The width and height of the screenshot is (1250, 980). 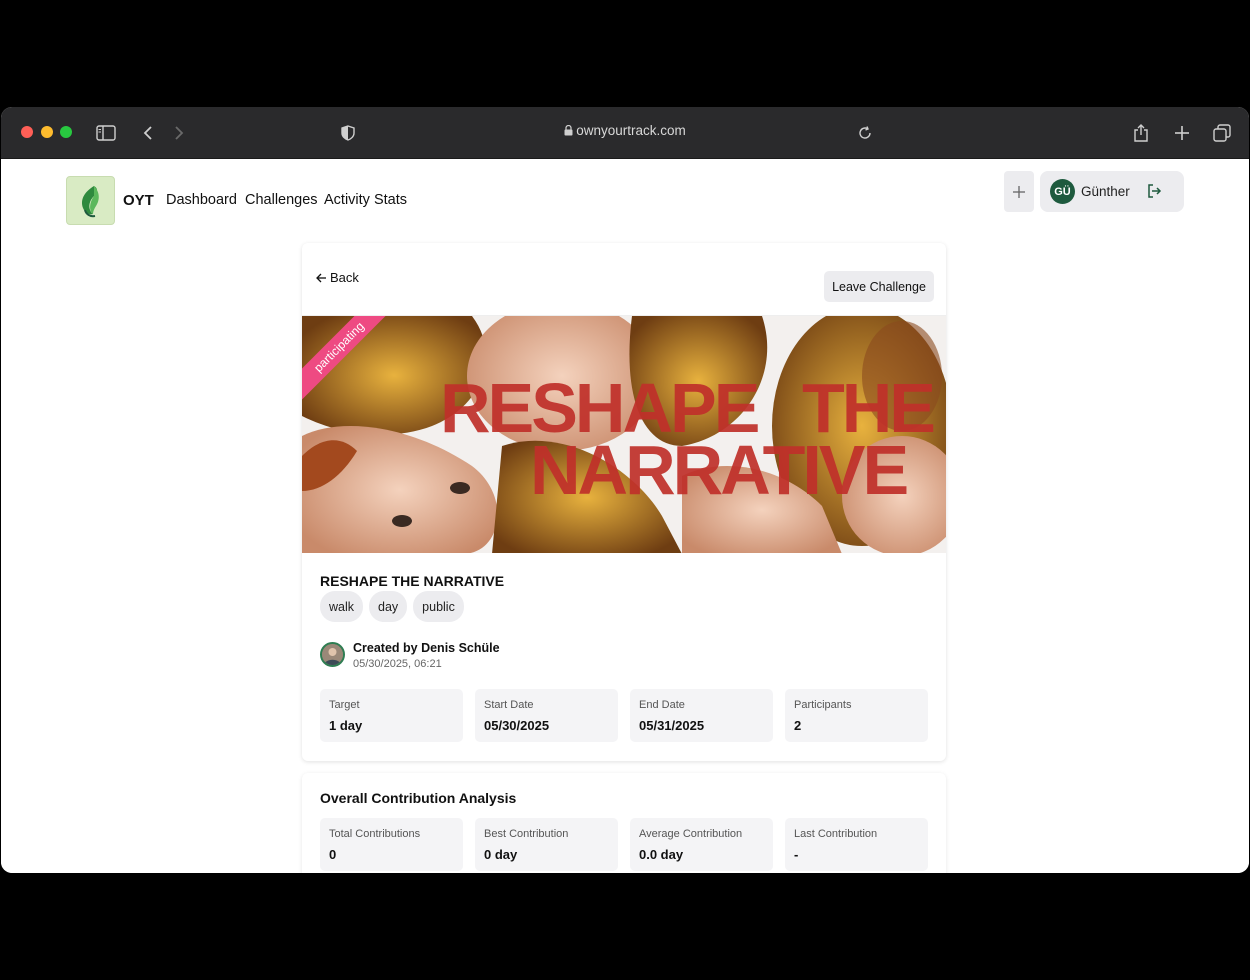 I want to click on stat-label: Best Contribution, so click(x=526, y=834).